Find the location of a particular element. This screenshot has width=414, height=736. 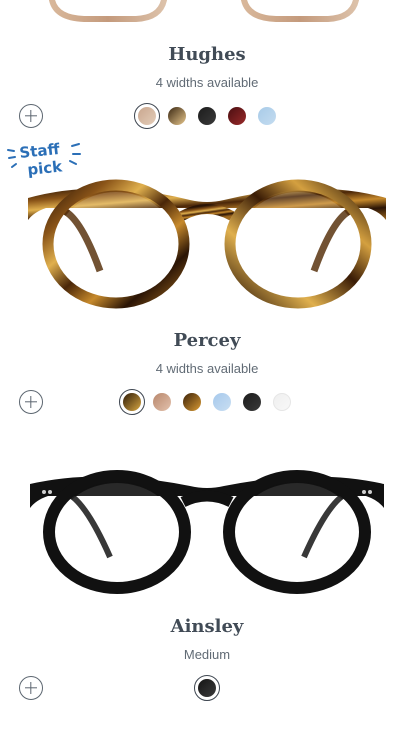

product-name: Percey is located at coordinates (207, 340).